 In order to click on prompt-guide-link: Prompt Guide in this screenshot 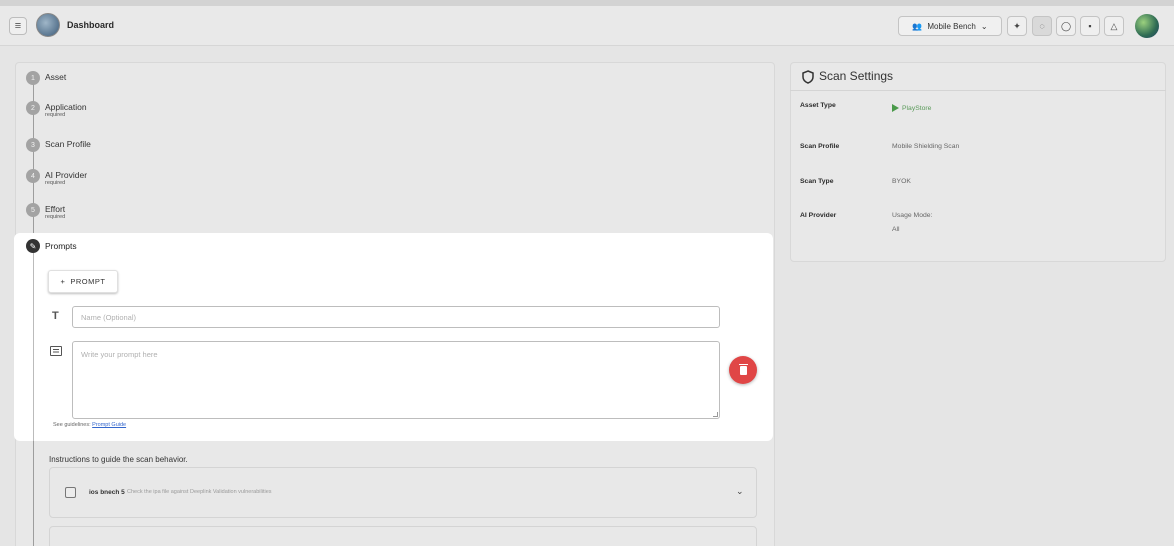, I will do `click(109, 425)`.